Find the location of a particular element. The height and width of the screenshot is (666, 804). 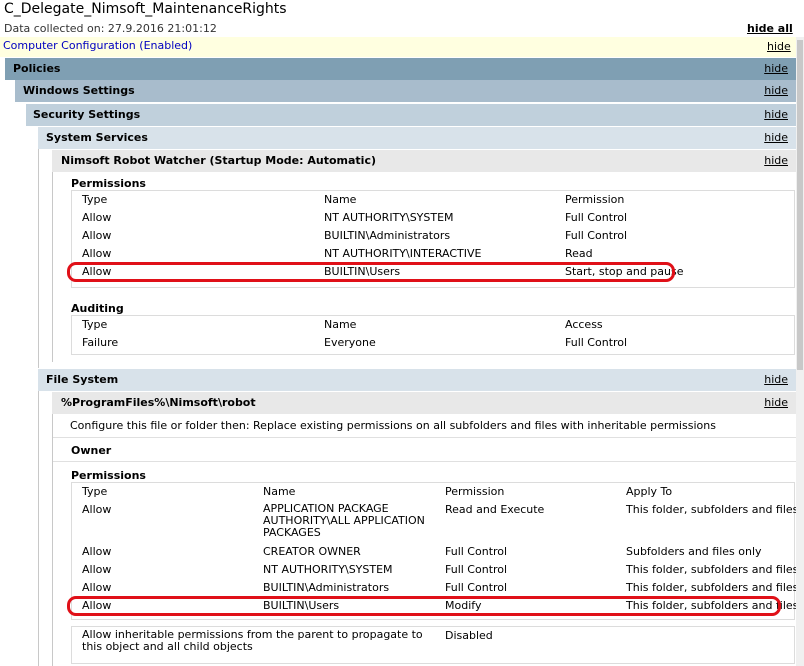

report-title: C_Delegate_Nimsoft_MaintenanceRights is located at coordinates (145, 9).